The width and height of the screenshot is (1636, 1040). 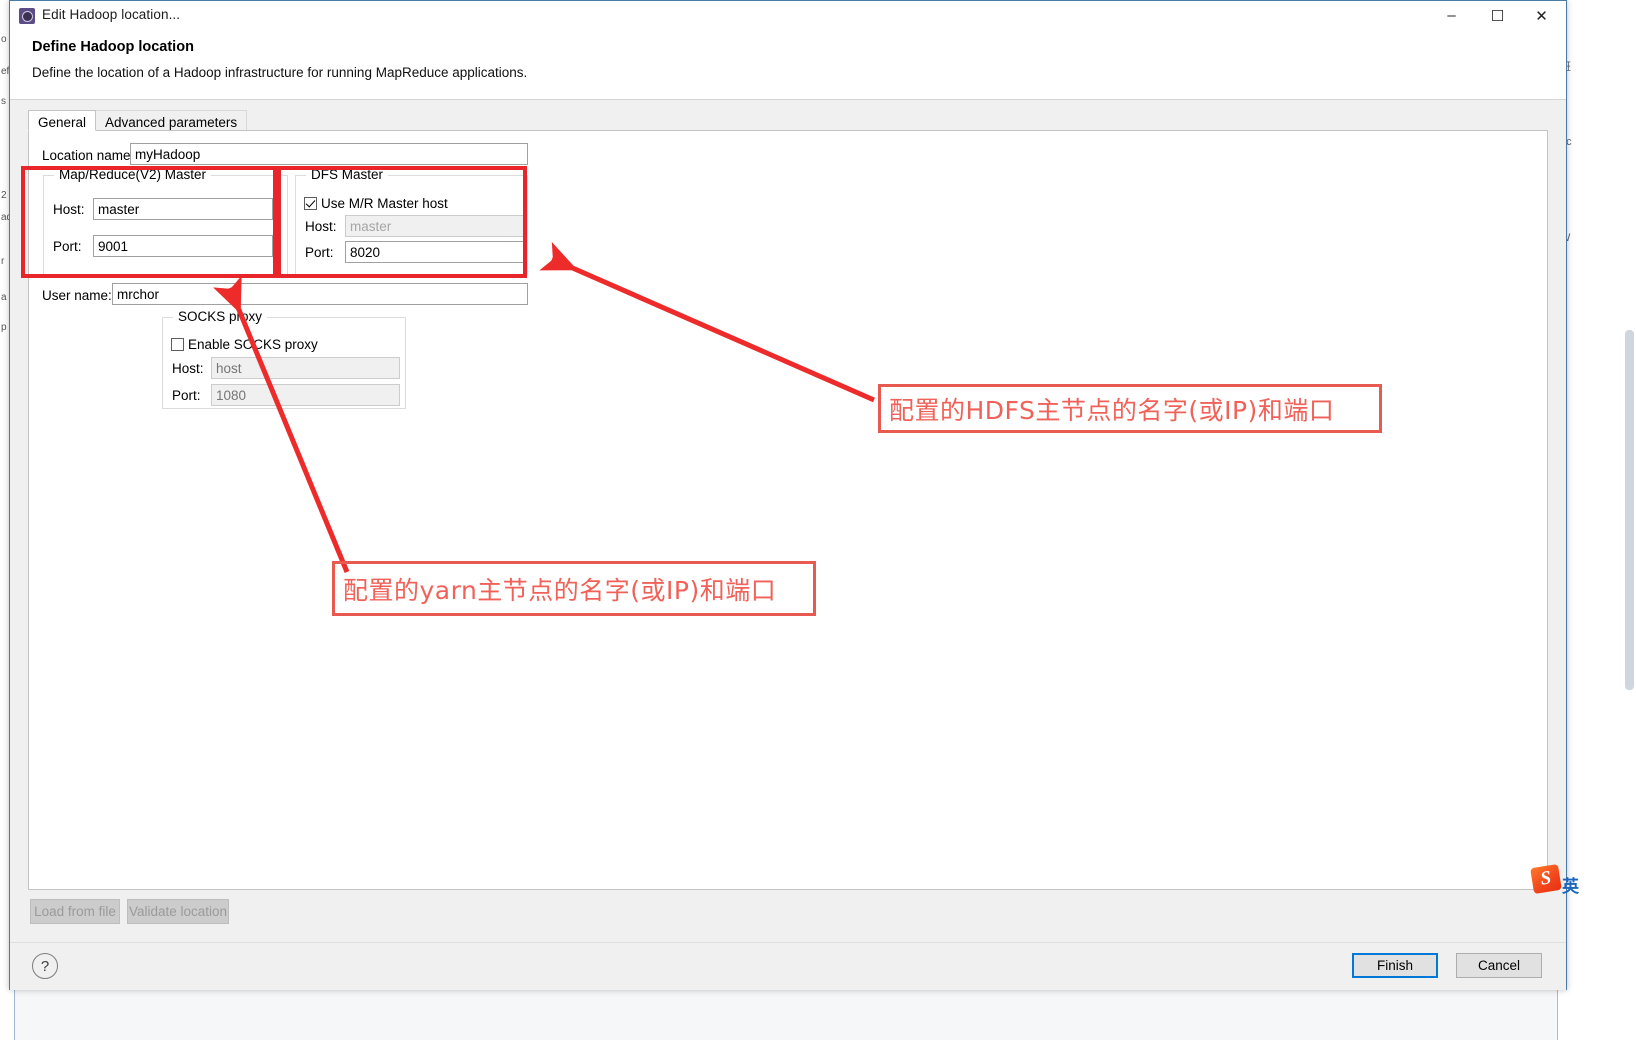 I want to click on enable-socks-proxy-label: Enable SOCKS proxy, so click(x=253, y=344).